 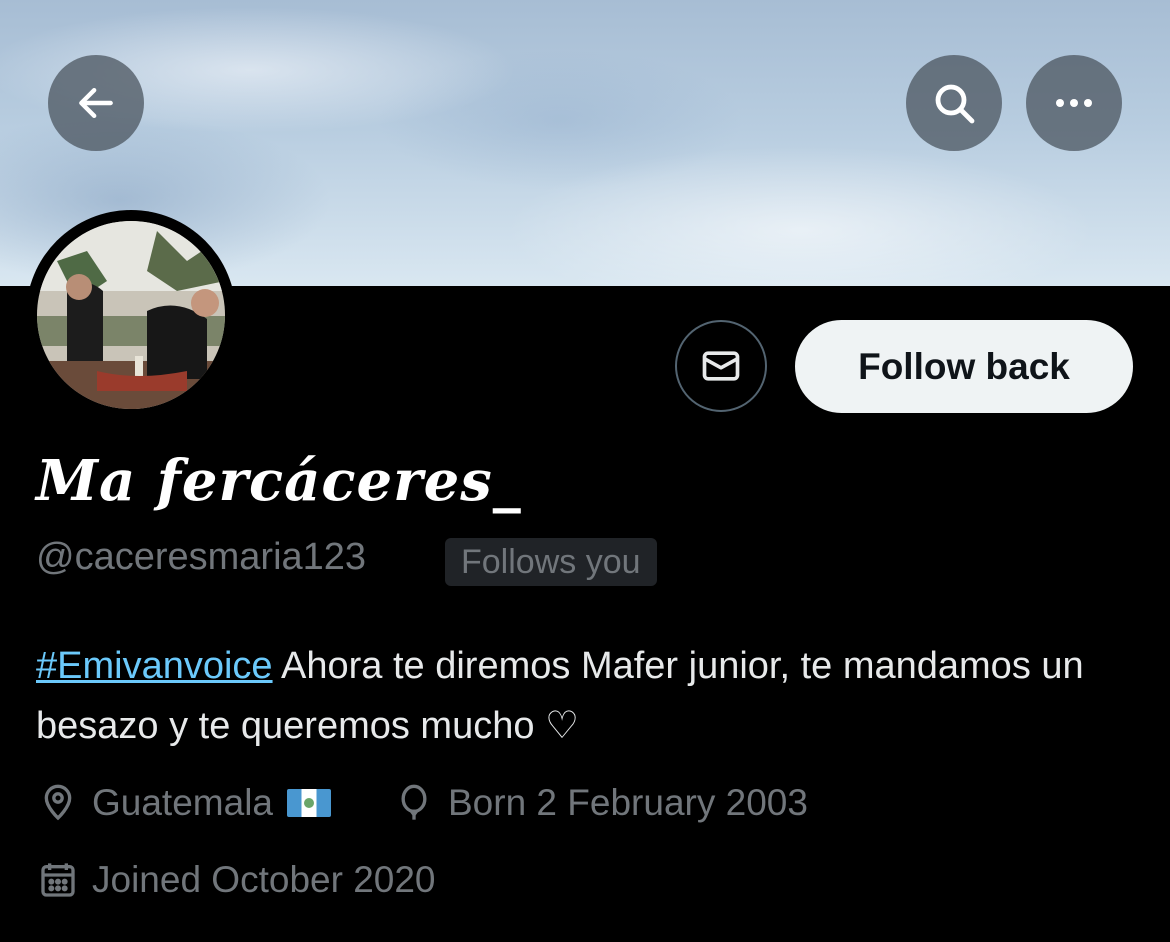 I want to click on birthday-item: Born 2 February 2003, so click(x=601, y=803).